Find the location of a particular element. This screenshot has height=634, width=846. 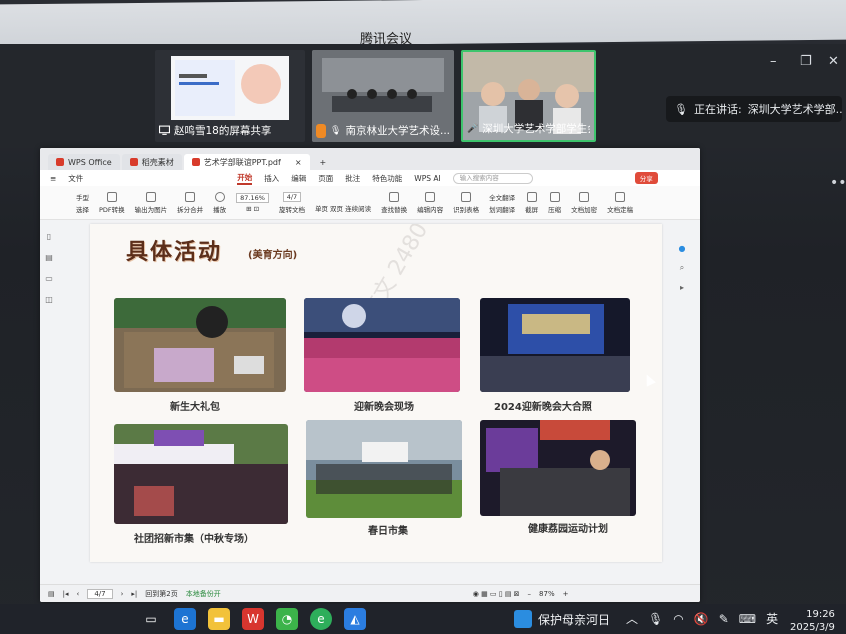

single-page-button: 单页 is located at coordinates (321, 209).